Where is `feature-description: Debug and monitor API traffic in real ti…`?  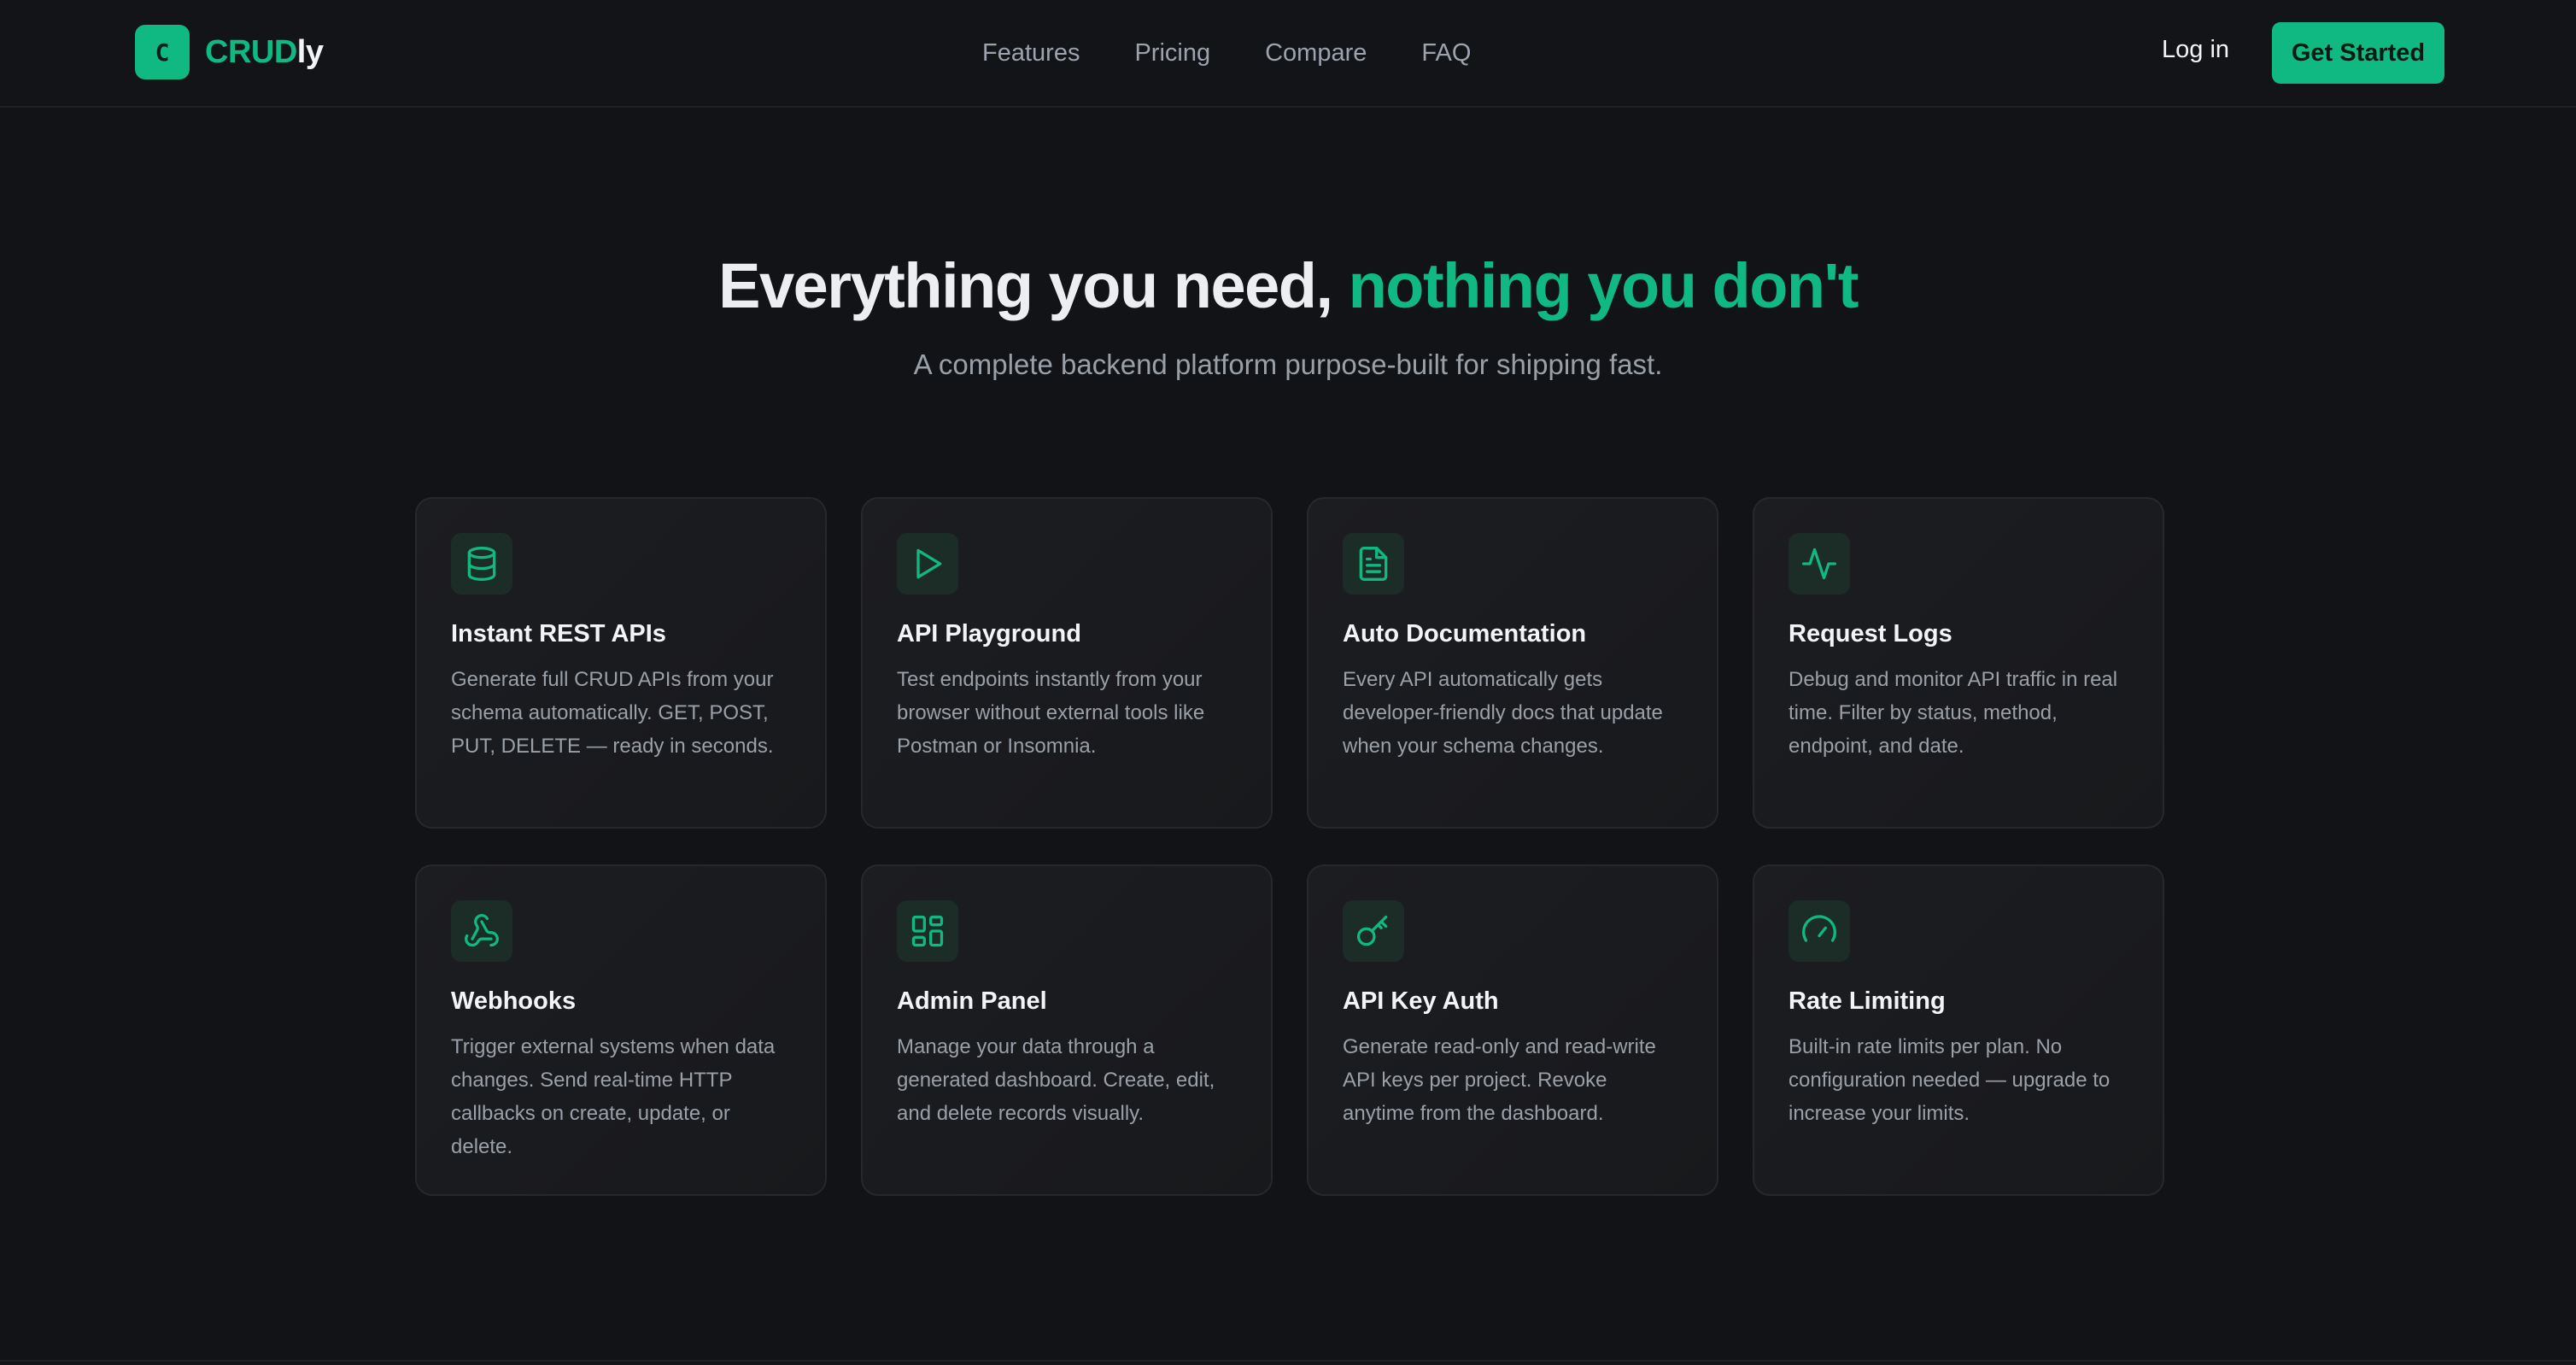 feature-description: Debug and monitor API traffic in real ti… is located at coordinates (1953, 713).